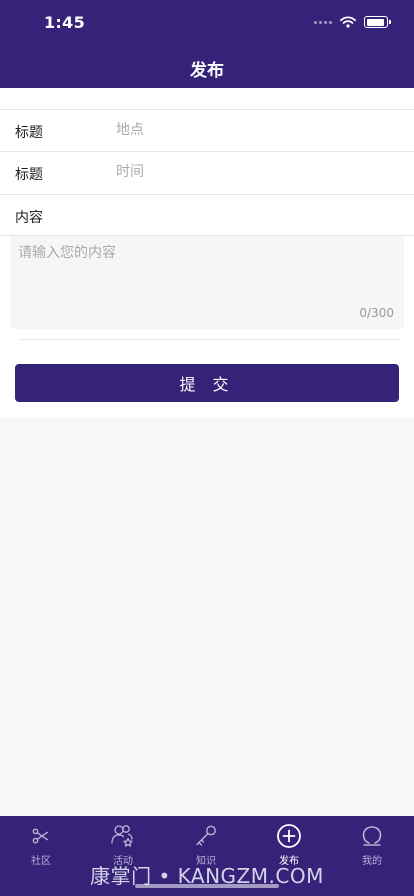 The image size is (414, 896). Describe the element at coordinates (376, 313) in the screenshot. I see `char-counter: 0/300` at that location.